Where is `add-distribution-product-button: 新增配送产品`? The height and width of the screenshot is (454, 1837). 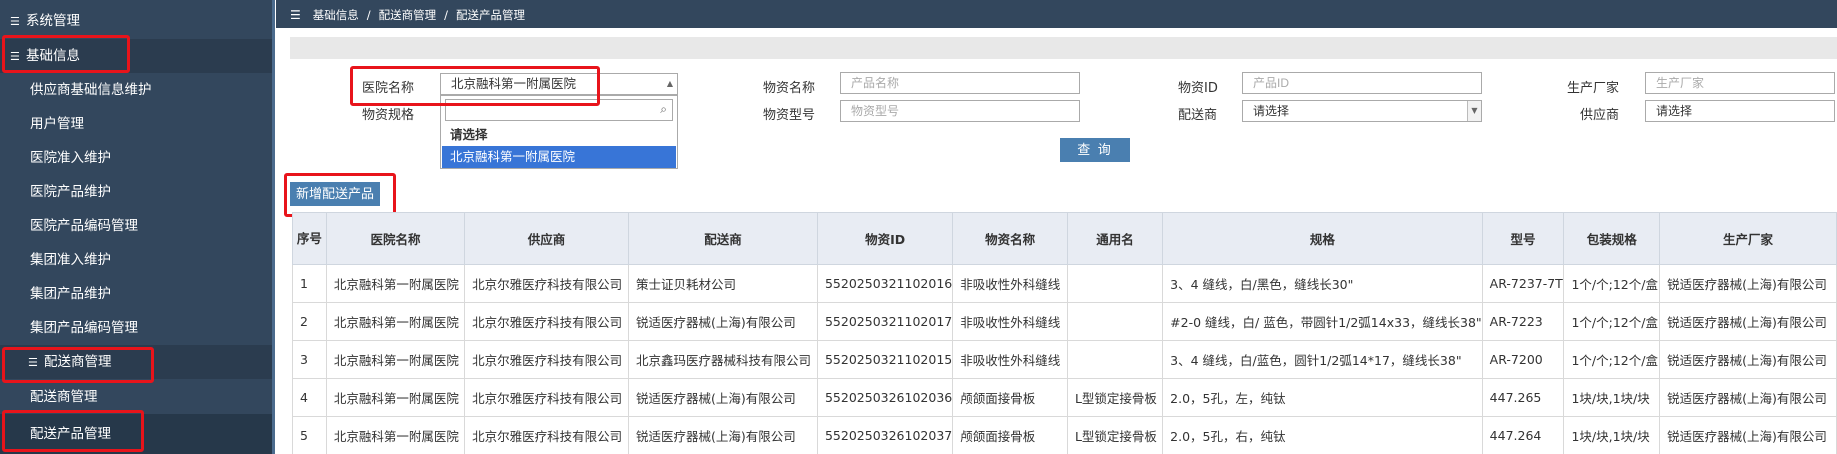
add-distribution-product-button: 新增配送产品 is located at coordinates (335, 194).